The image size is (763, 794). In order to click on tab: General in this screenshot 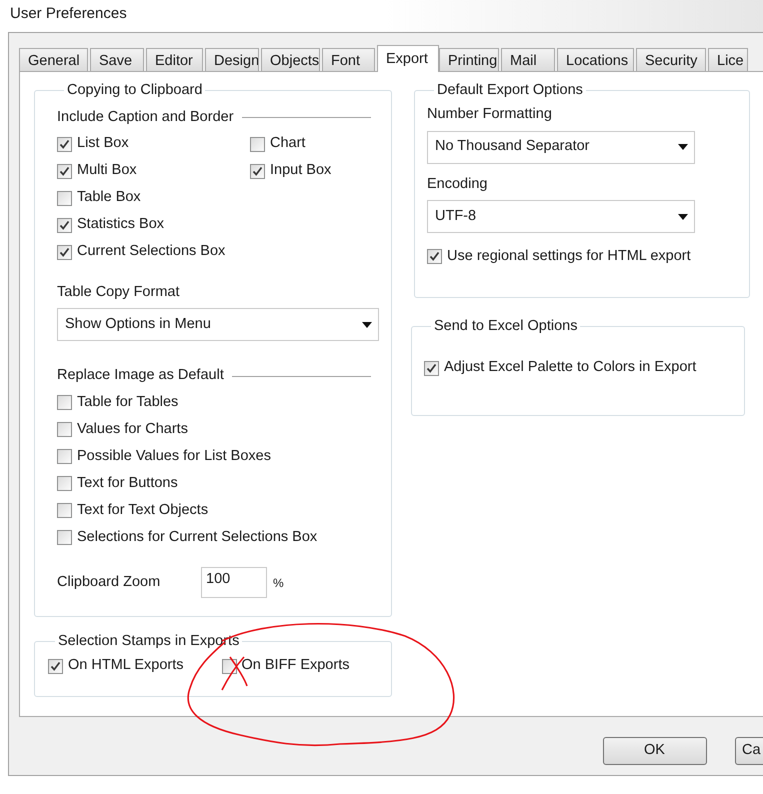, I will do `click(53, 59)`.